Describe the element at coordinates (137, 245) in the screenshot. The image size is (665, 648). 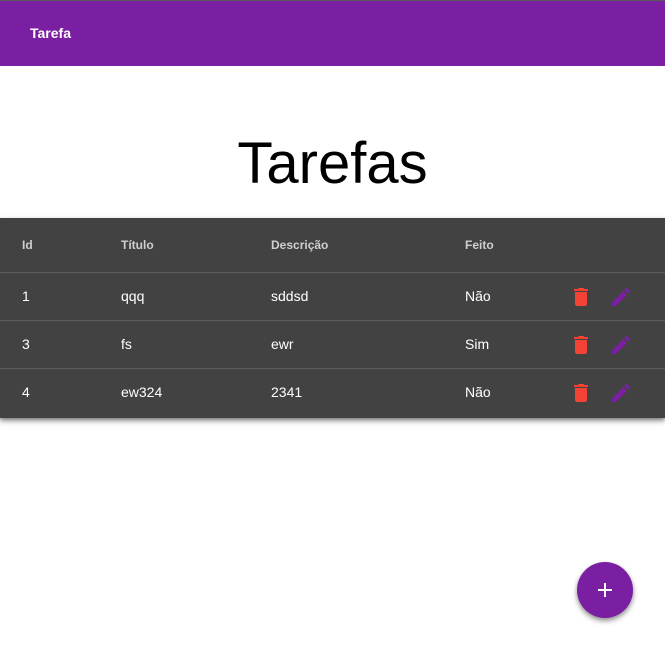
I see `header-titulo: Título` at that location.